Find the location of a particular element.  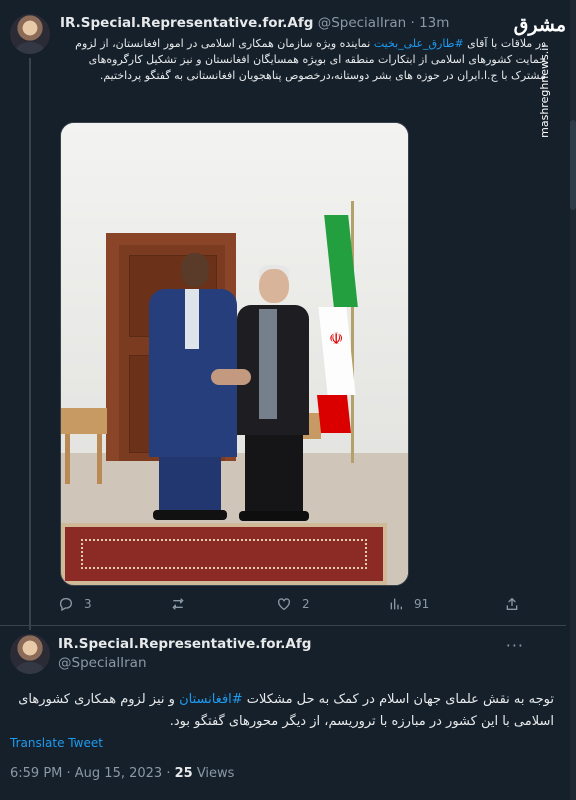

like-button: 2 is located at coordinates (293, 604).